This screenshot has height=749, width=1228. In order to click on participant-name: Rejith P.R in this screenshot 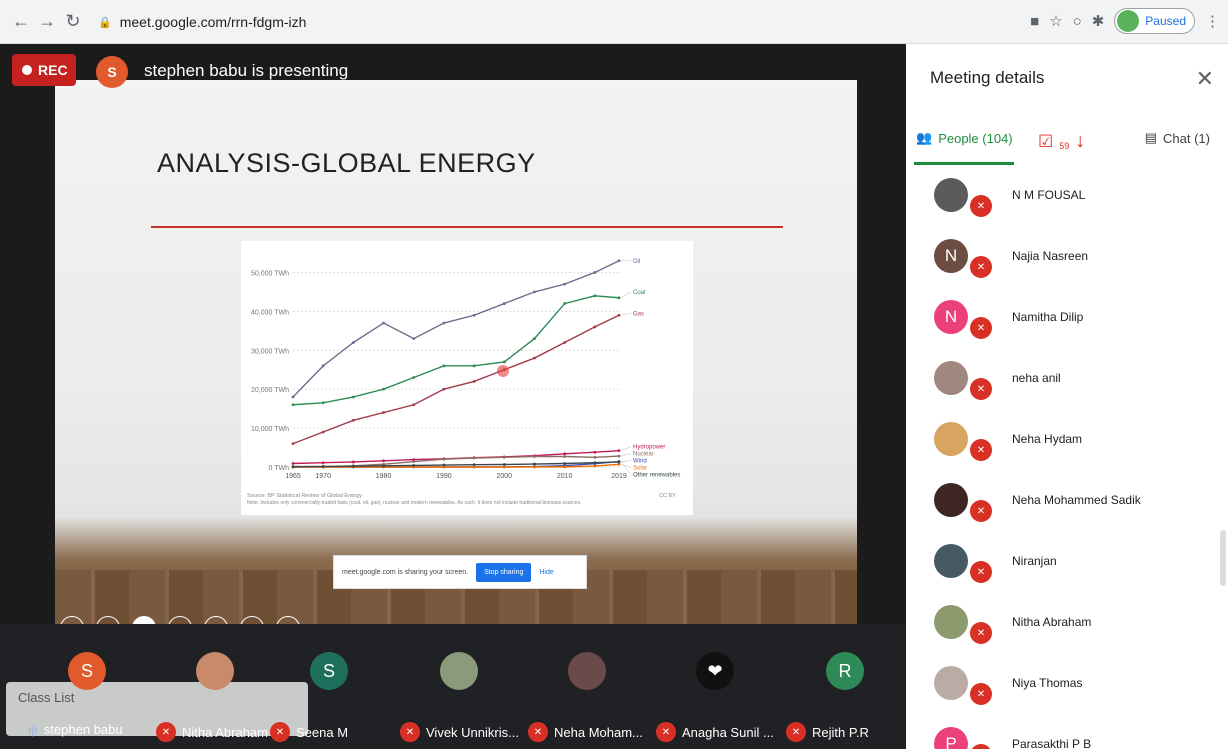, I will do `click(840, 732)`.